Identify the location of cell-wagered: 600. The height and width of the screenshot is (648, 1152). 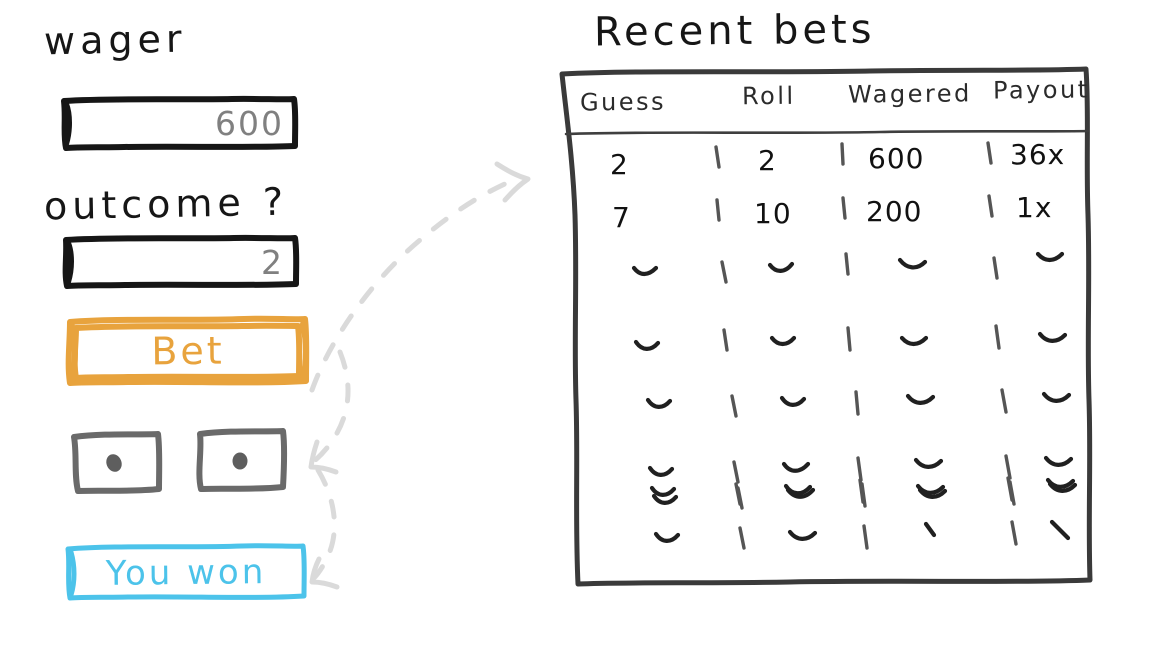
(896, 158).